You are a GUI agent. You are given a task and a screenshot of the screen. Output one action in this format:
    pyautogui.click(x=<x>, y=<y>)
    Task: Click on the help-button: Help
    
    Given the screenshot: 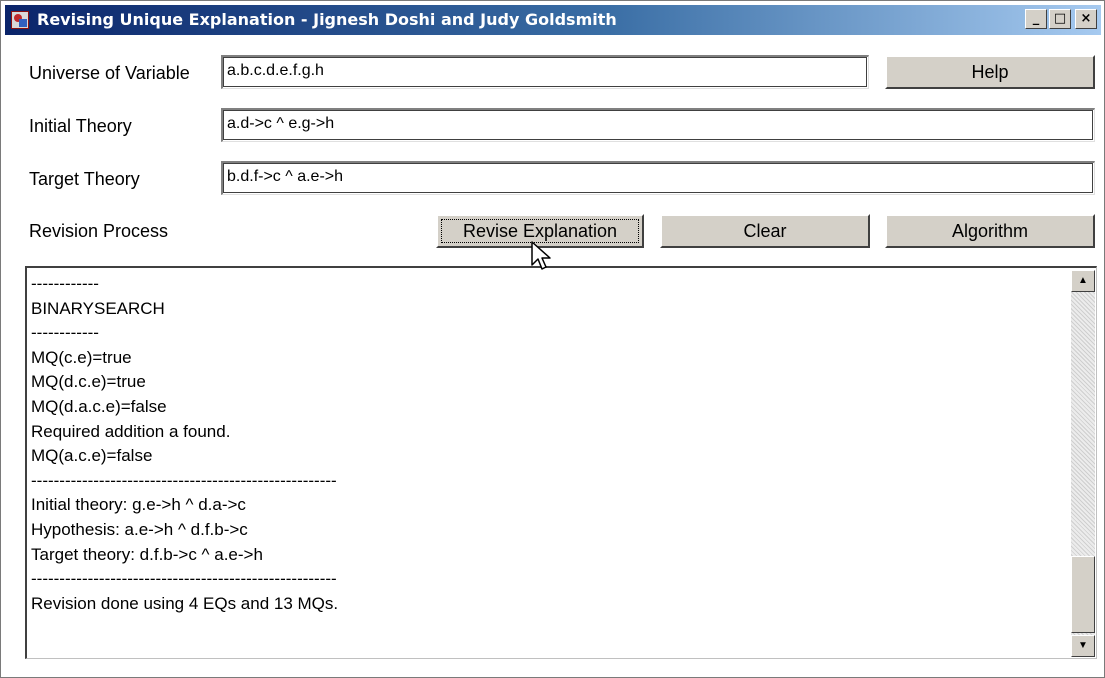 What is the action you would take?
    pyautogui.click(x=990, y=72)
    